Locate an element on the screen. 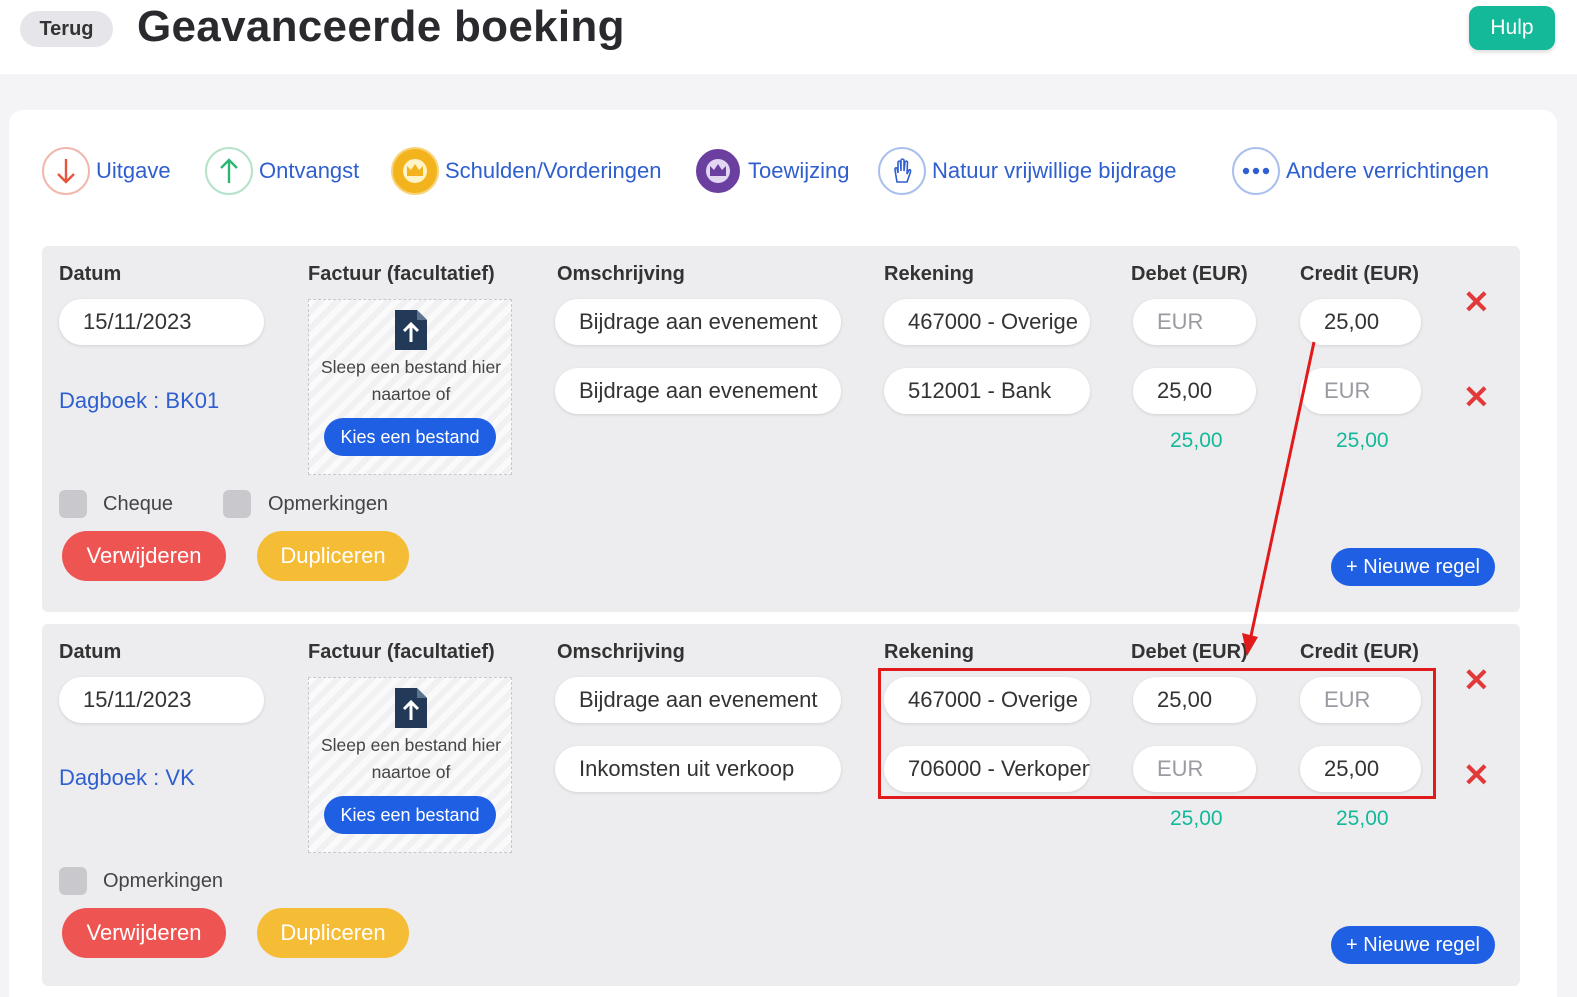 Image resolution: width=1577 pixels, height=997 pixels. top-bar: Terug Geavanceerde boeking Hulp is located at coordinates (788, 37).